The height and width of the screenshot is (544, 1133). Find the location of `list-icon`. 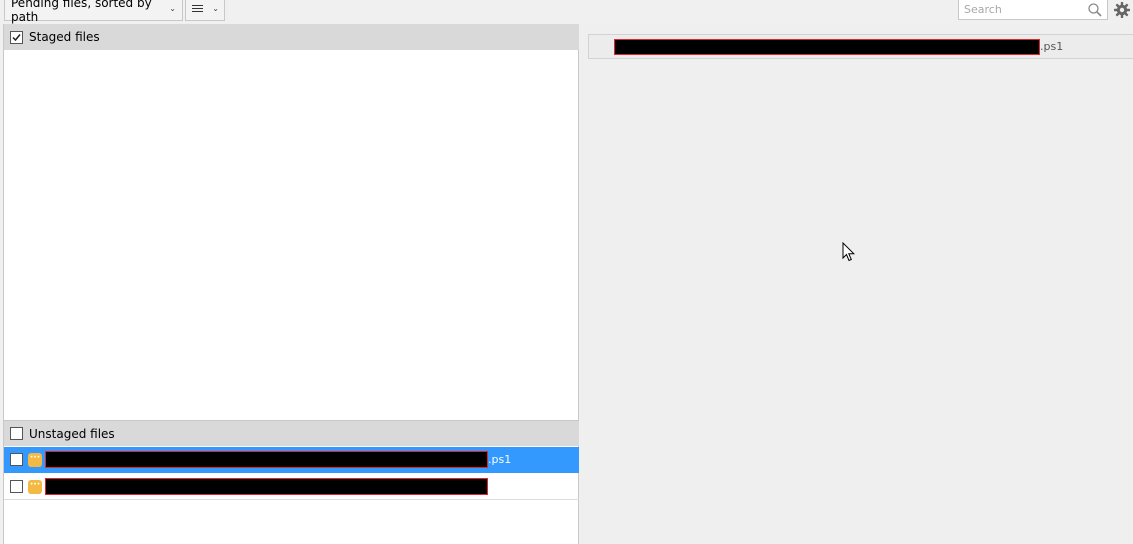

list-icon is located at coordinates (197, 9).